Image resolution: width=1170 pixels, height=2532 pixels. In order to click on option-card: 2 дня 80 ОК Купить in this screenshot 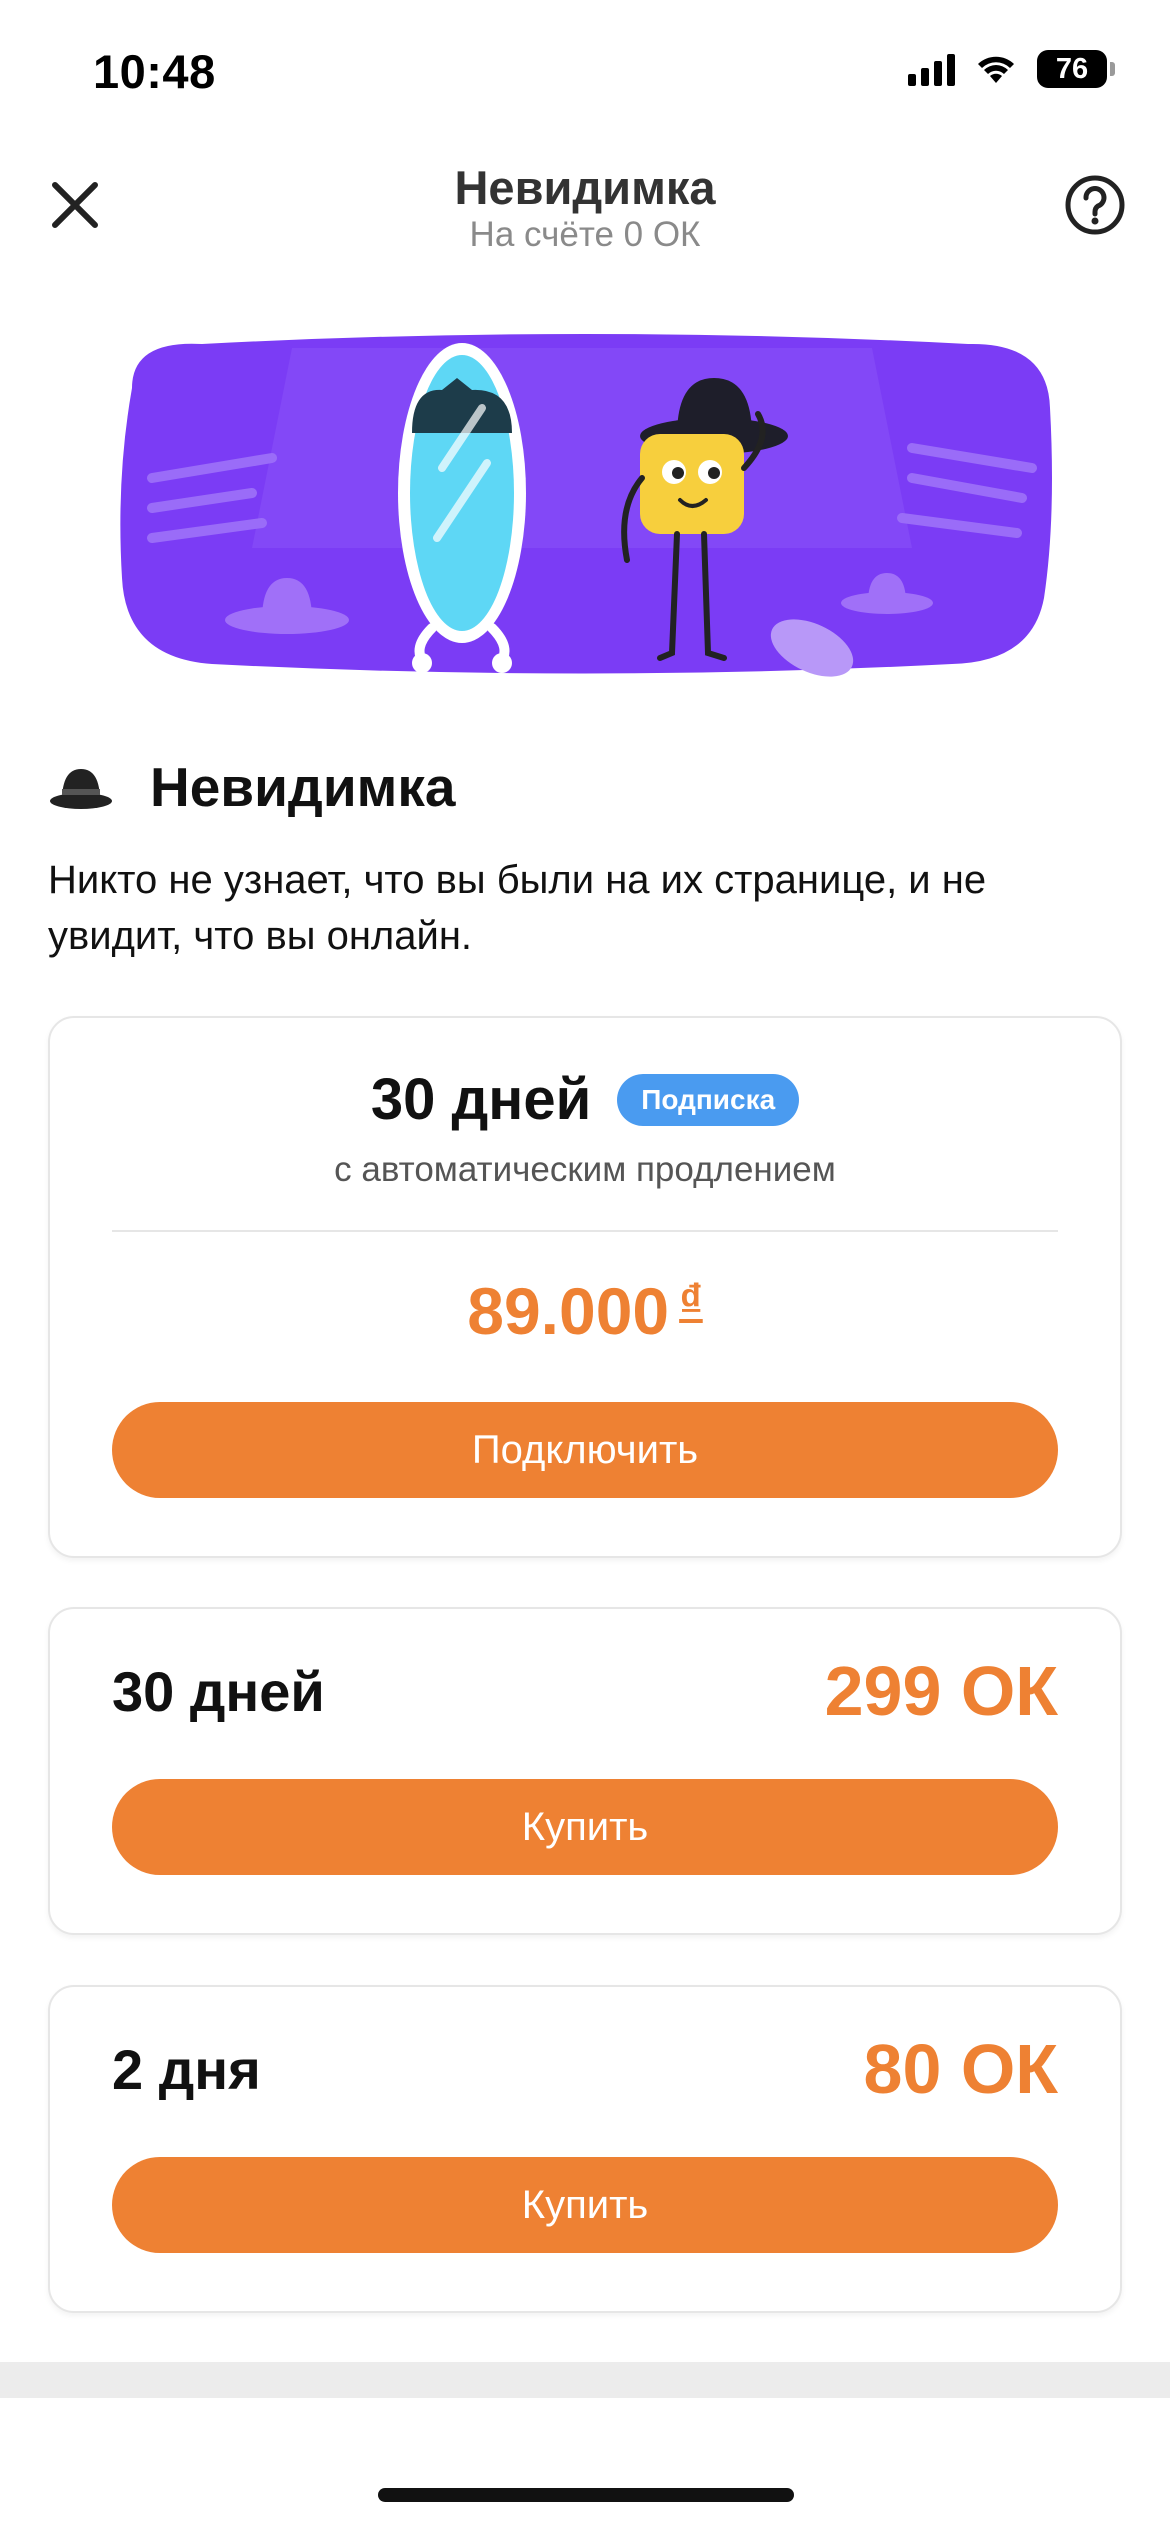, I will do `click(585, 2149)`.